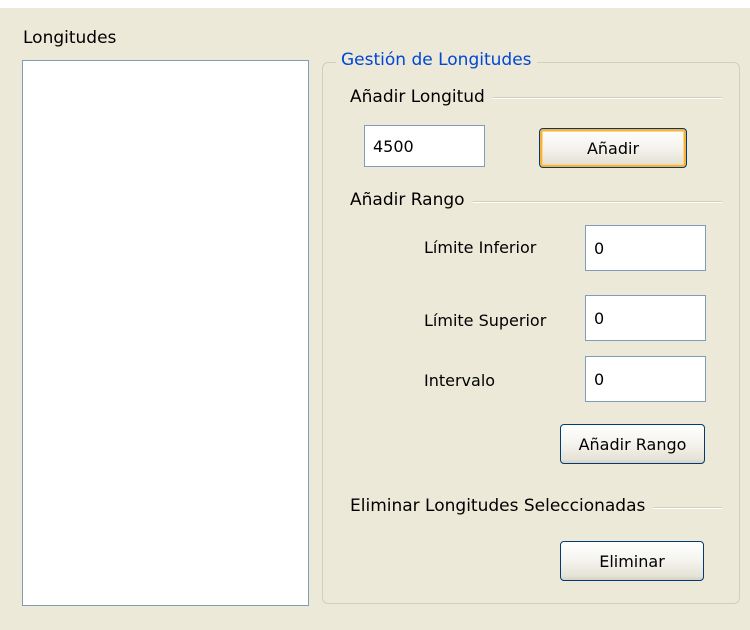 This screenshot has width=750, height=630. I want to click on interval-input, so click(645, 379).